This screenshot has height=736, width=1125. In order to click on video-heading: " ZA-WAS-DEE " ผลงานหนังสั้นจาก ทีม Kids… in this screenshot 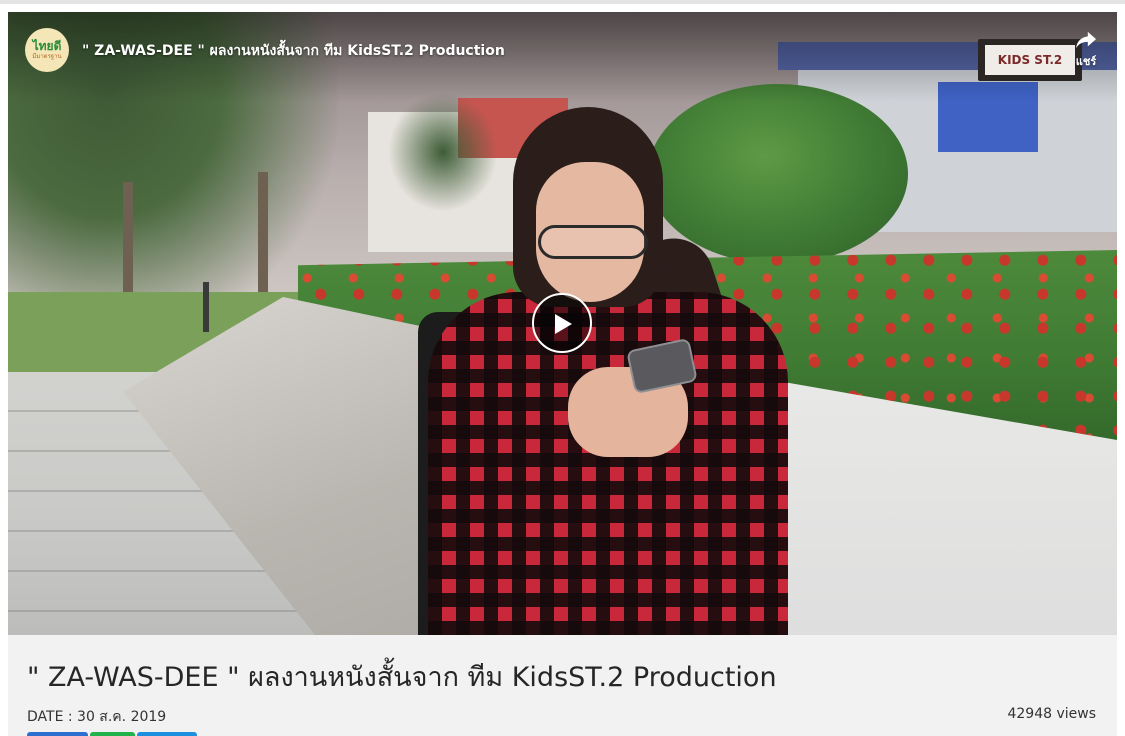, I will do `click(402, 677)`.